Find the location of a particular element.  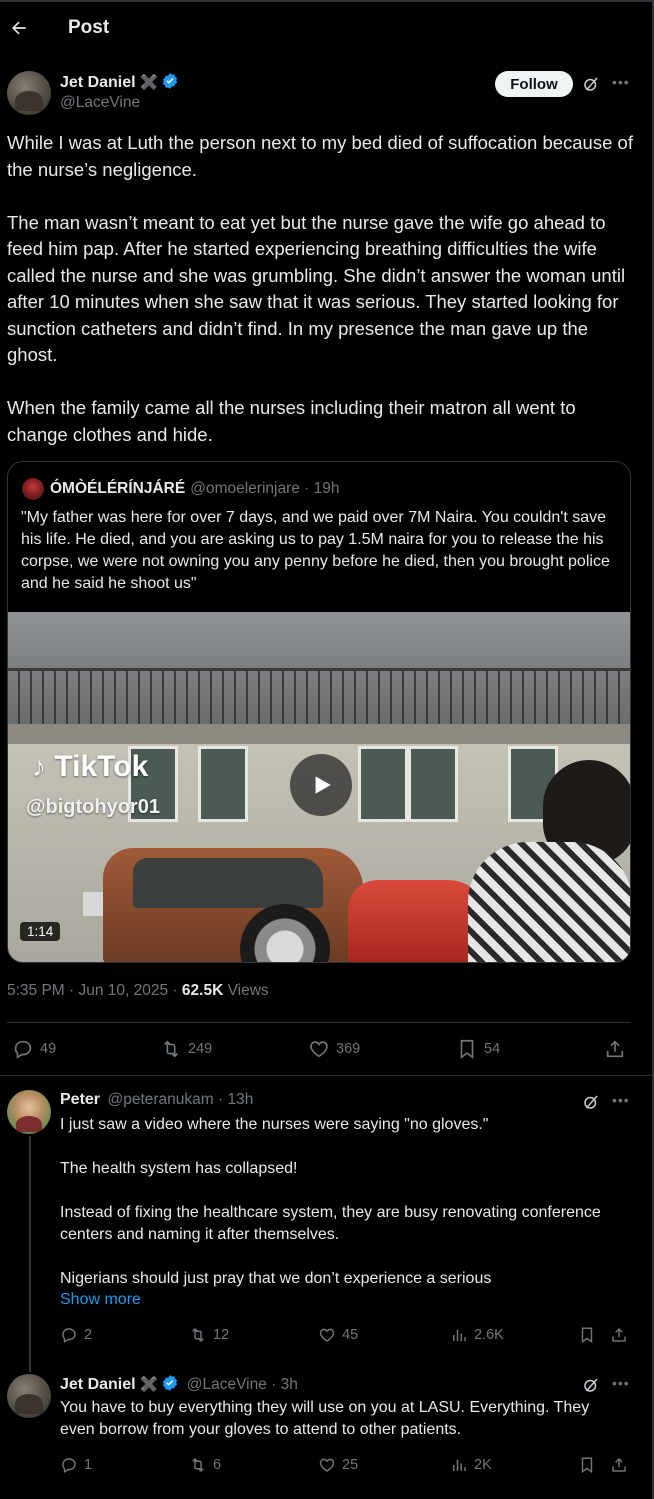

tiktok-watermark: ♪ TikTok is located at coordinates (90, 766).